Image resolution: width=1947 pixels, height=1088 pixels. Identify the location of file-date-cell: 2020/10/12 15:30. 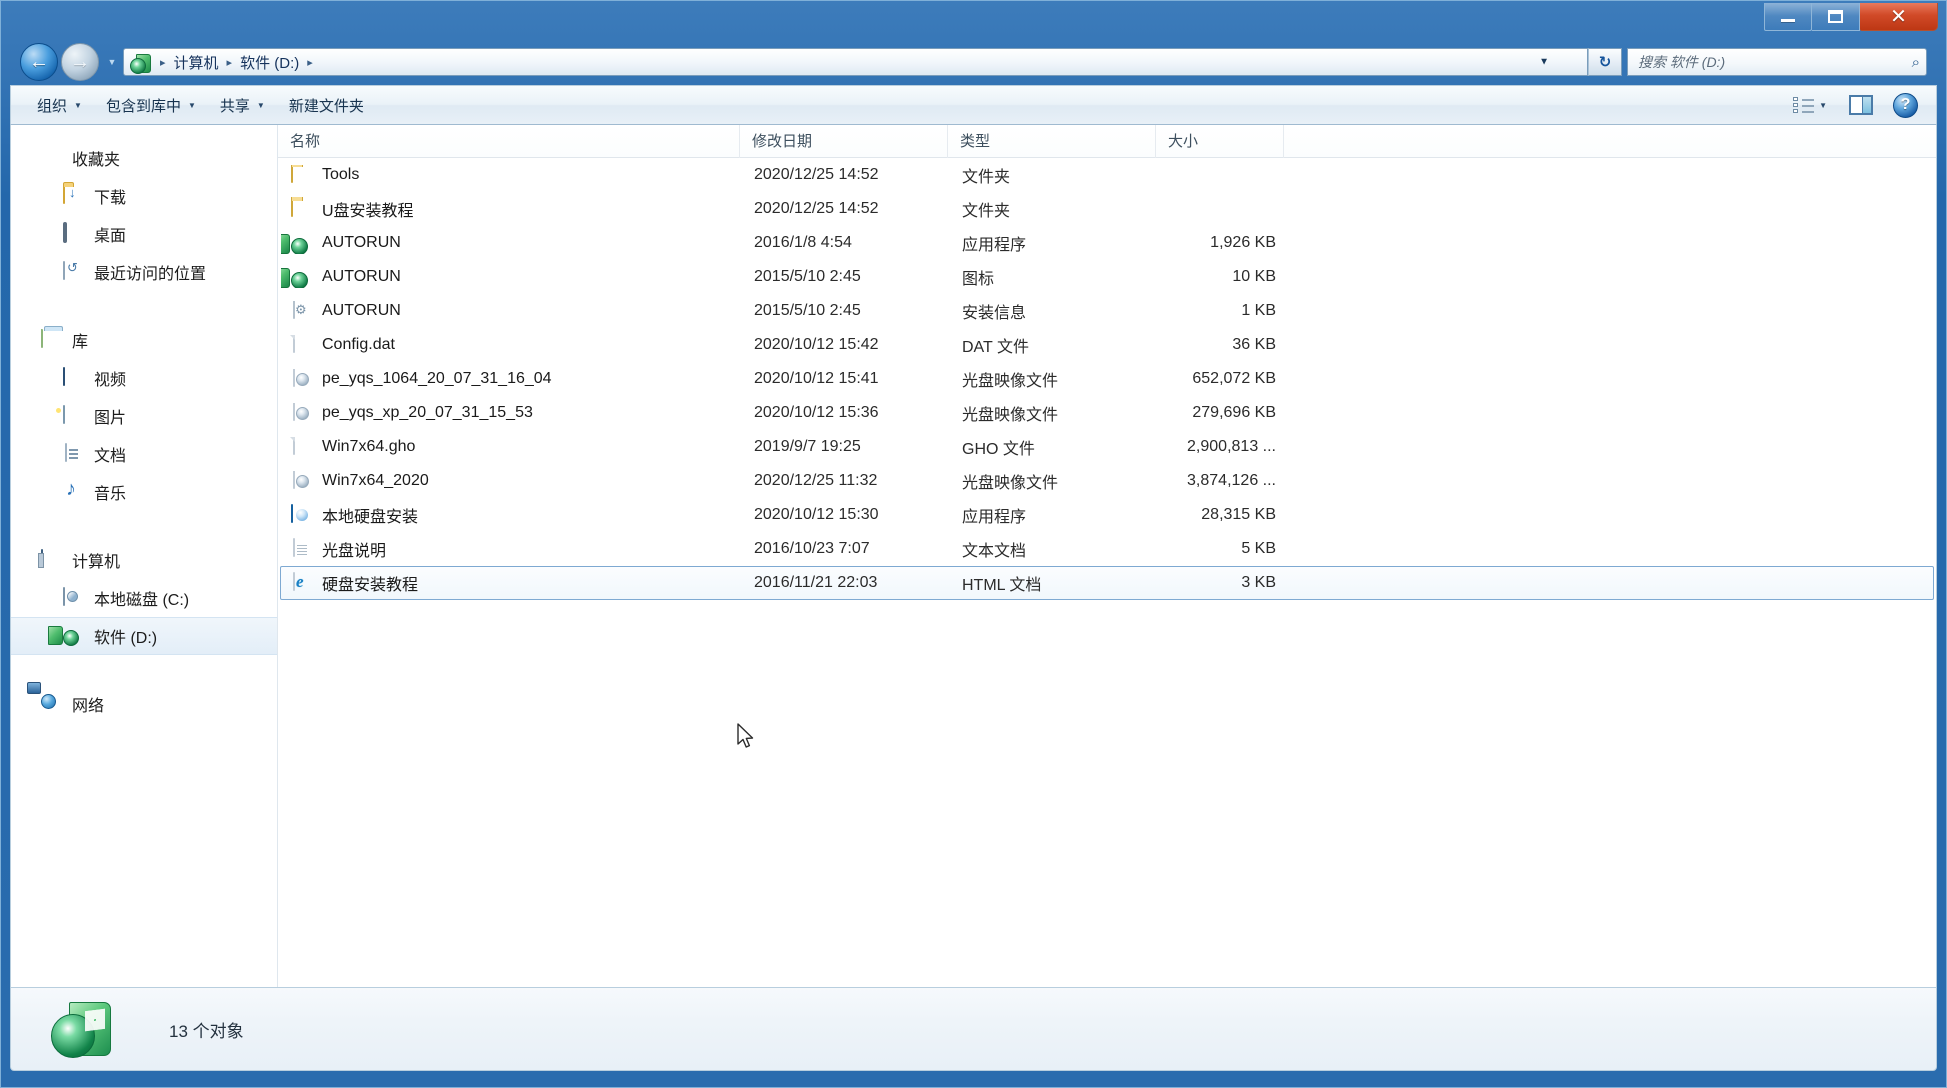
(816, 514).